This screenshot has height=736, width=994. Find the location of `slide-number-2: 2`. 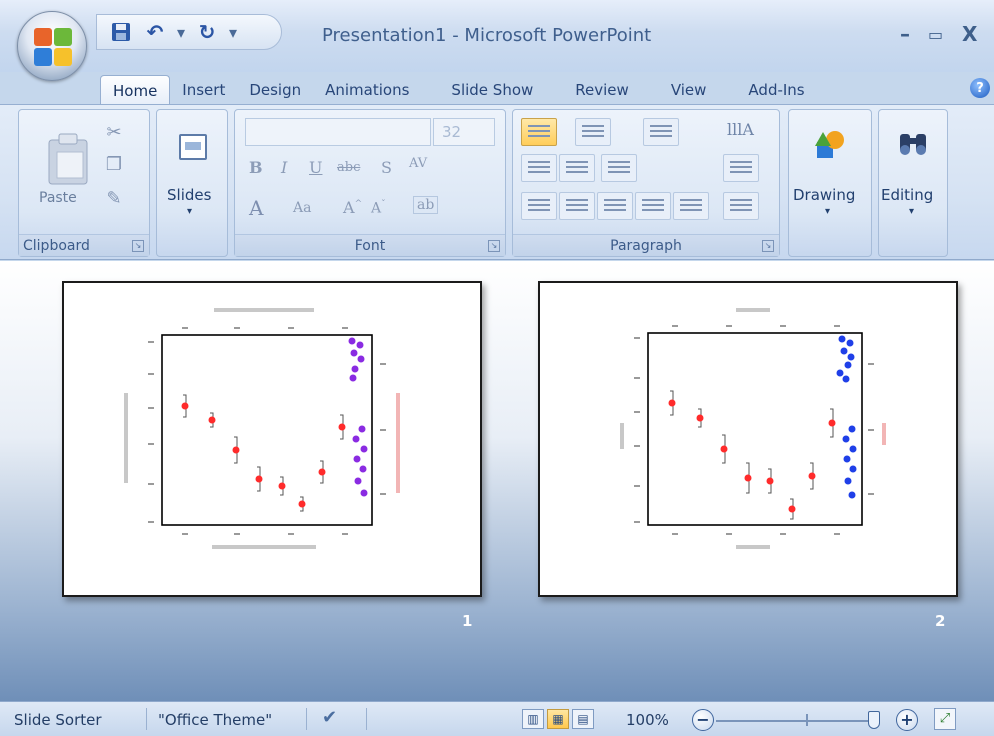

slide-number-2: 2 is located at coordinates (940, 621).